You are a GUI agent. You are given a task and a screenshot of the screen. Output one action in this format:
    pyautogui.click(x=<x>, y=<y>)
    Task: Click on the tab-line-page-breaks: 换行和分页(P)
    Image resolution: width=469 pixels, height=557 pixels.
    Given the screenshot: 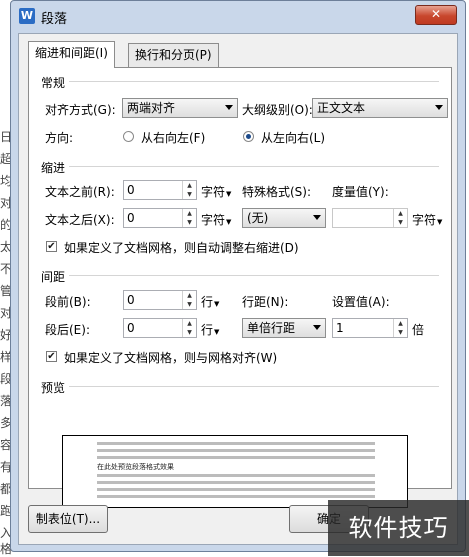 What is the action you would take?
    pyautogui.click(x=173, y=55)
    